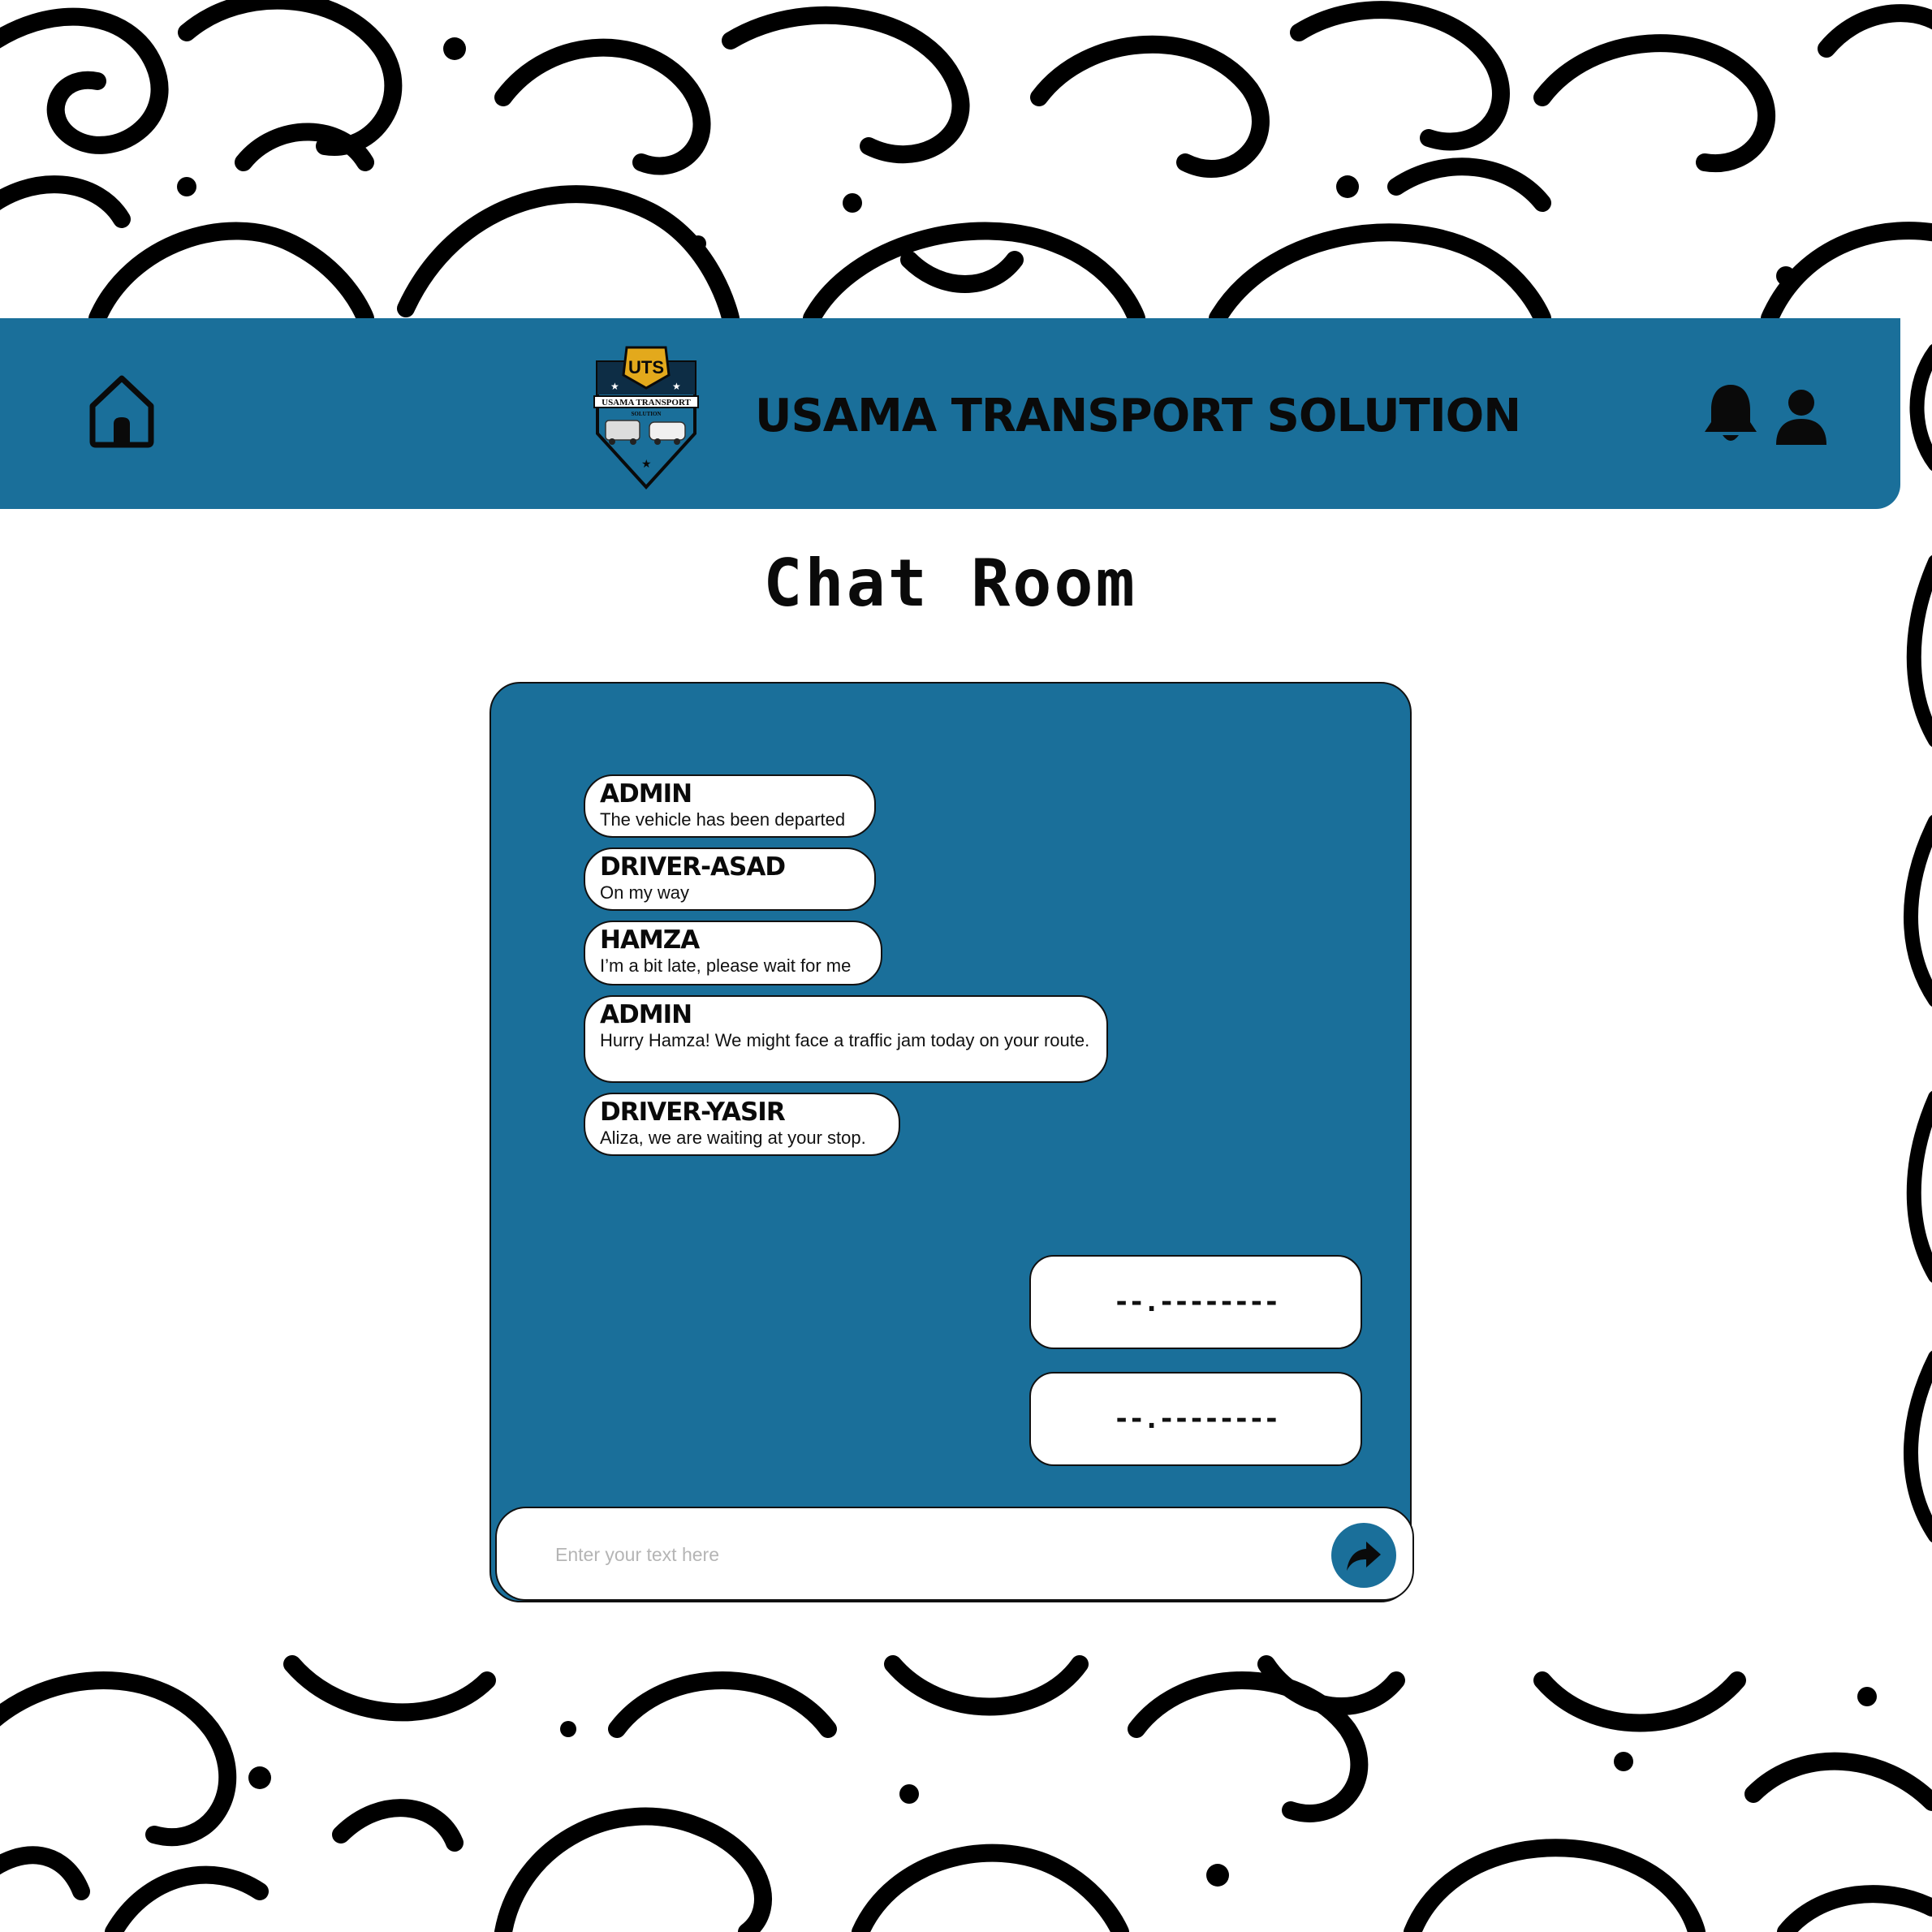 The image size is (1932, 1932). Describe the element at coordinates (122, 410) in the screenshot. I see `home-icon` at that location.